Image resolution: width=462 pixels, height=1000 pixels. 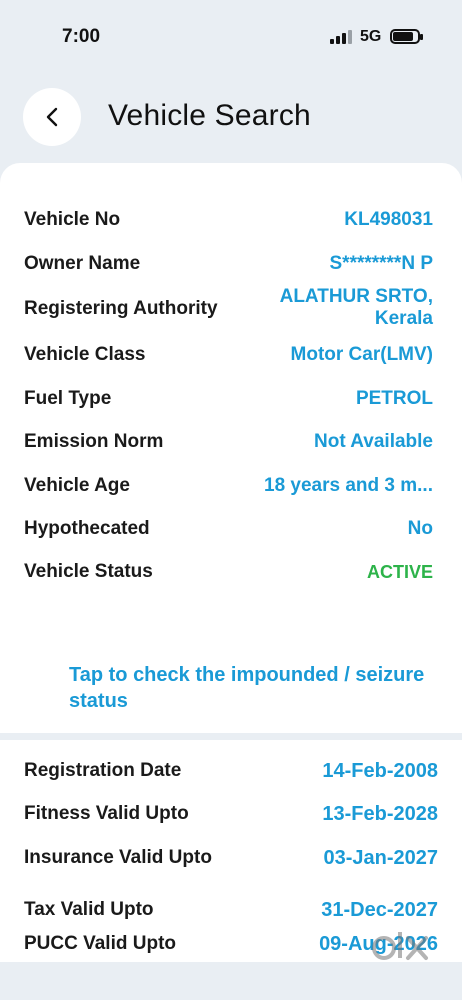 What do you see at coordinates (400, 946) in the screenshot?
I see `olx-watermark-logo` at bounding box center [400, 946].